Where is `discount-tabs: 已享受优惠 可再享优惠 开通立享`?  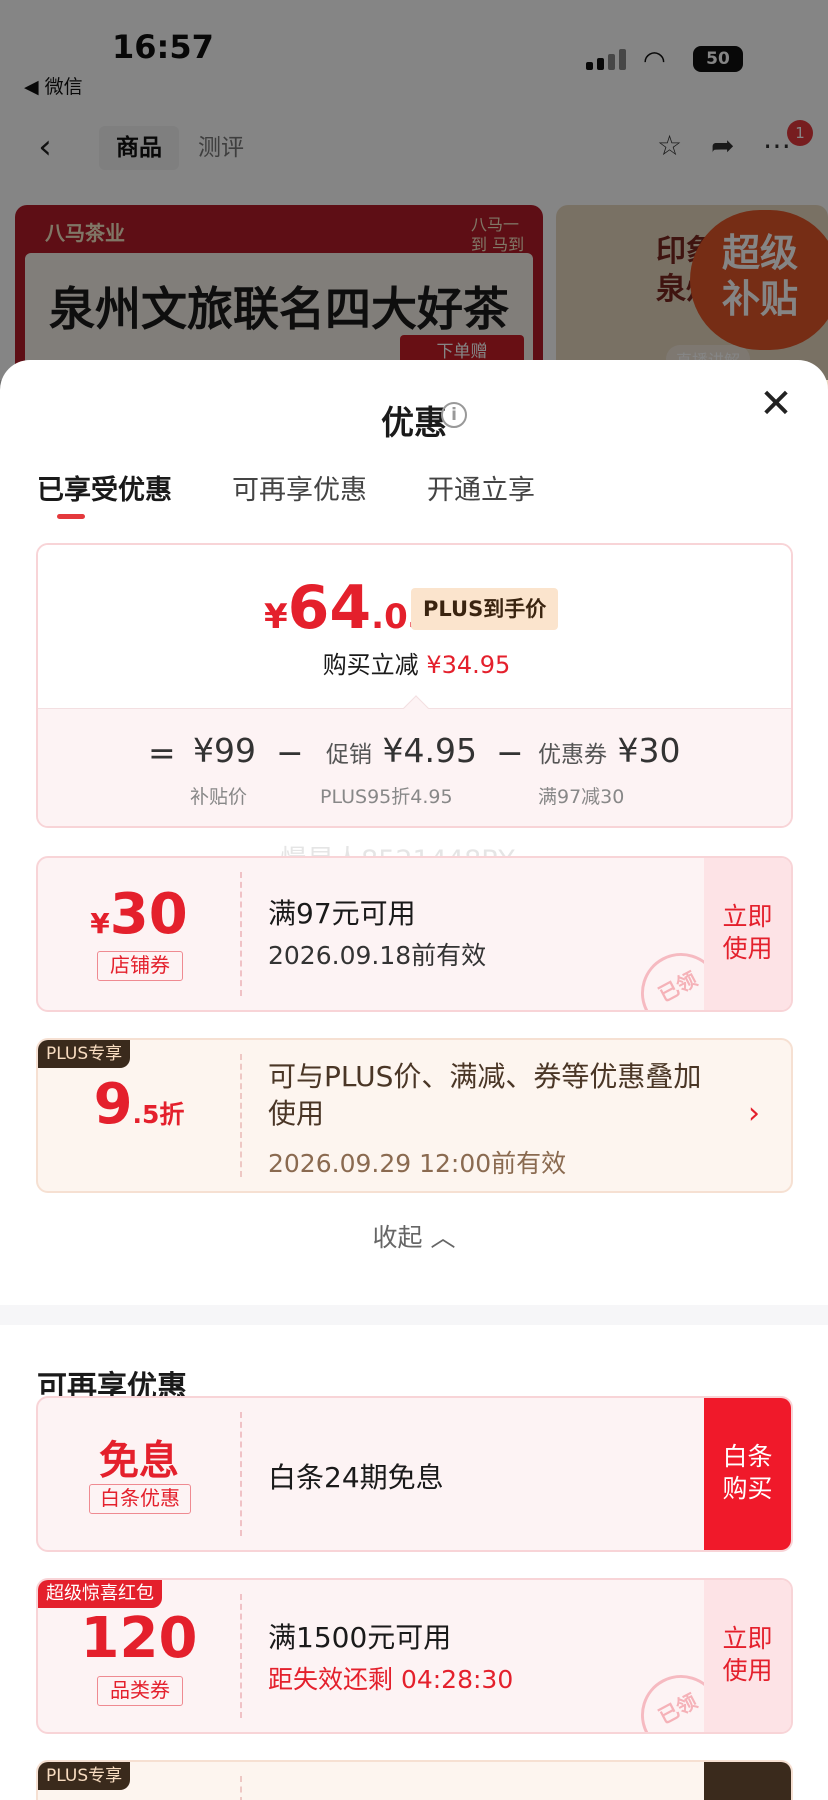
discount-tabs: 已享受优惠 可再享优惠 开通立享 is located at coordinates (417, 493).